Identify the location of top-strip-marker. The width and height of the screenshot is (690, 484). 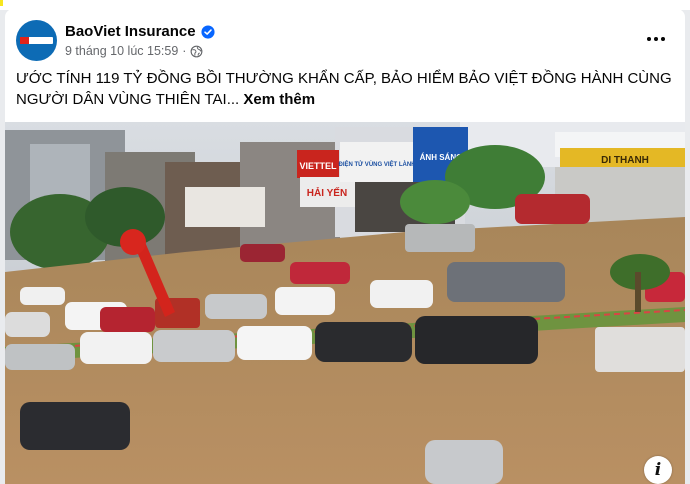
(1, 3).